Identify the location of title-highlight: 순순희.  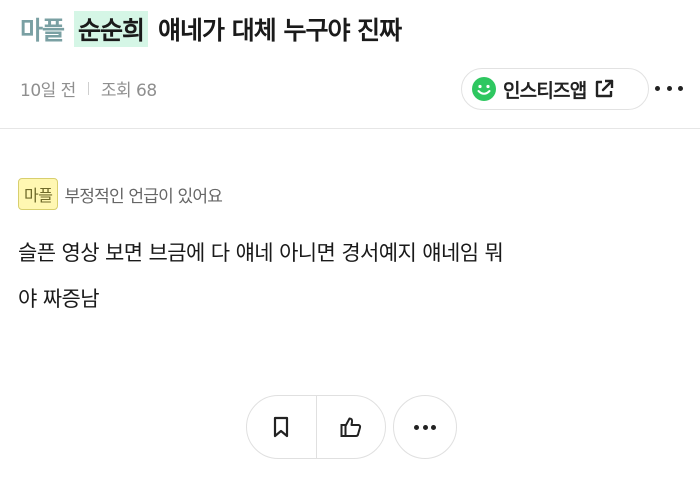
(111, 29).